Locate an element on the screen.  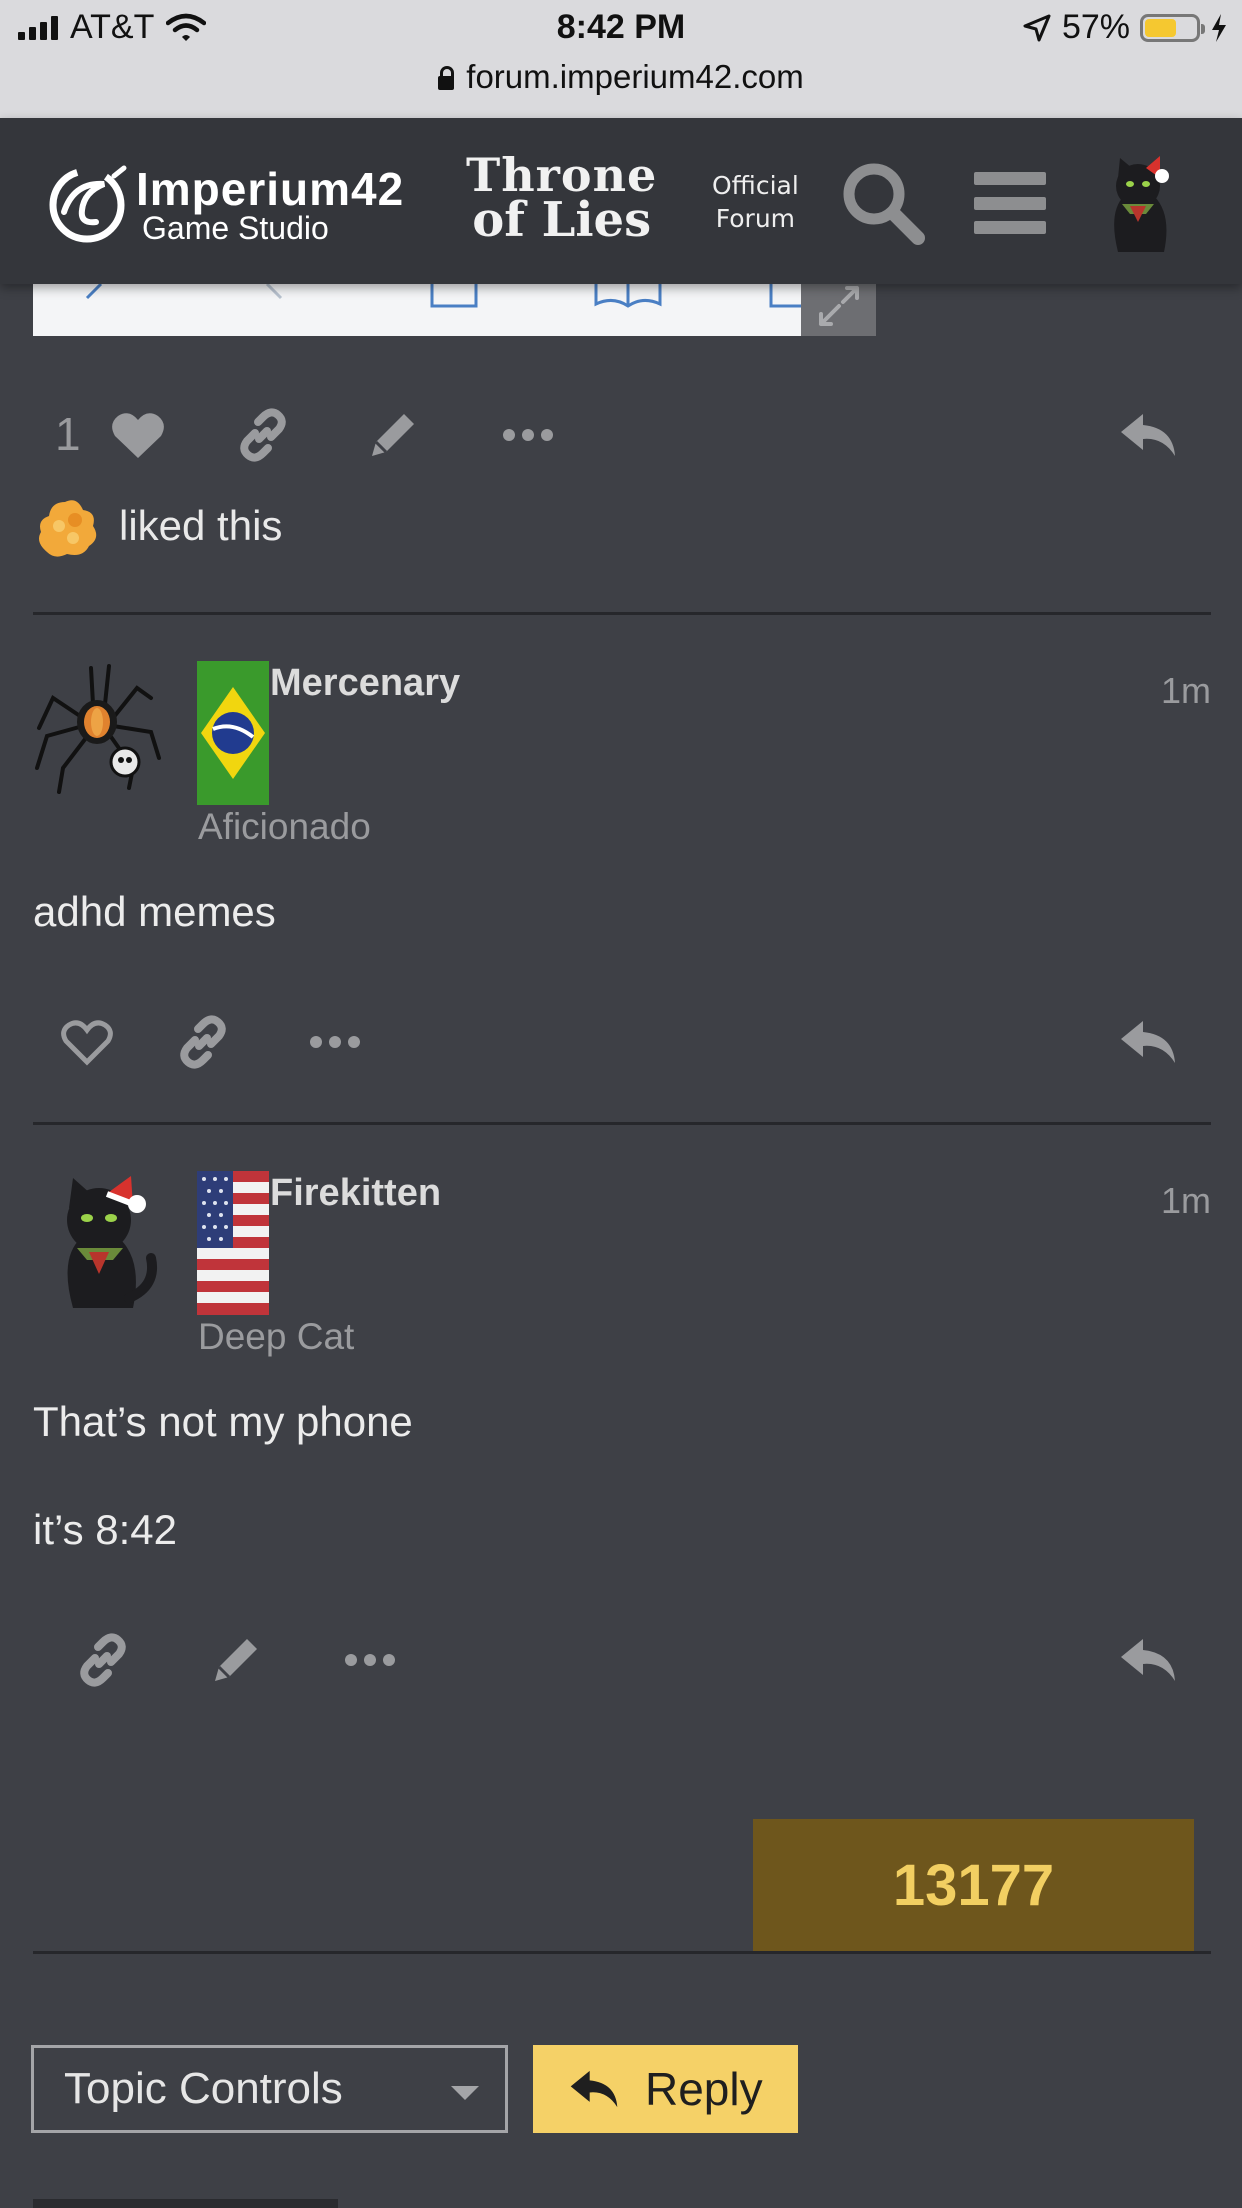
liked-text: liked this is located at coordinates (201, 525).